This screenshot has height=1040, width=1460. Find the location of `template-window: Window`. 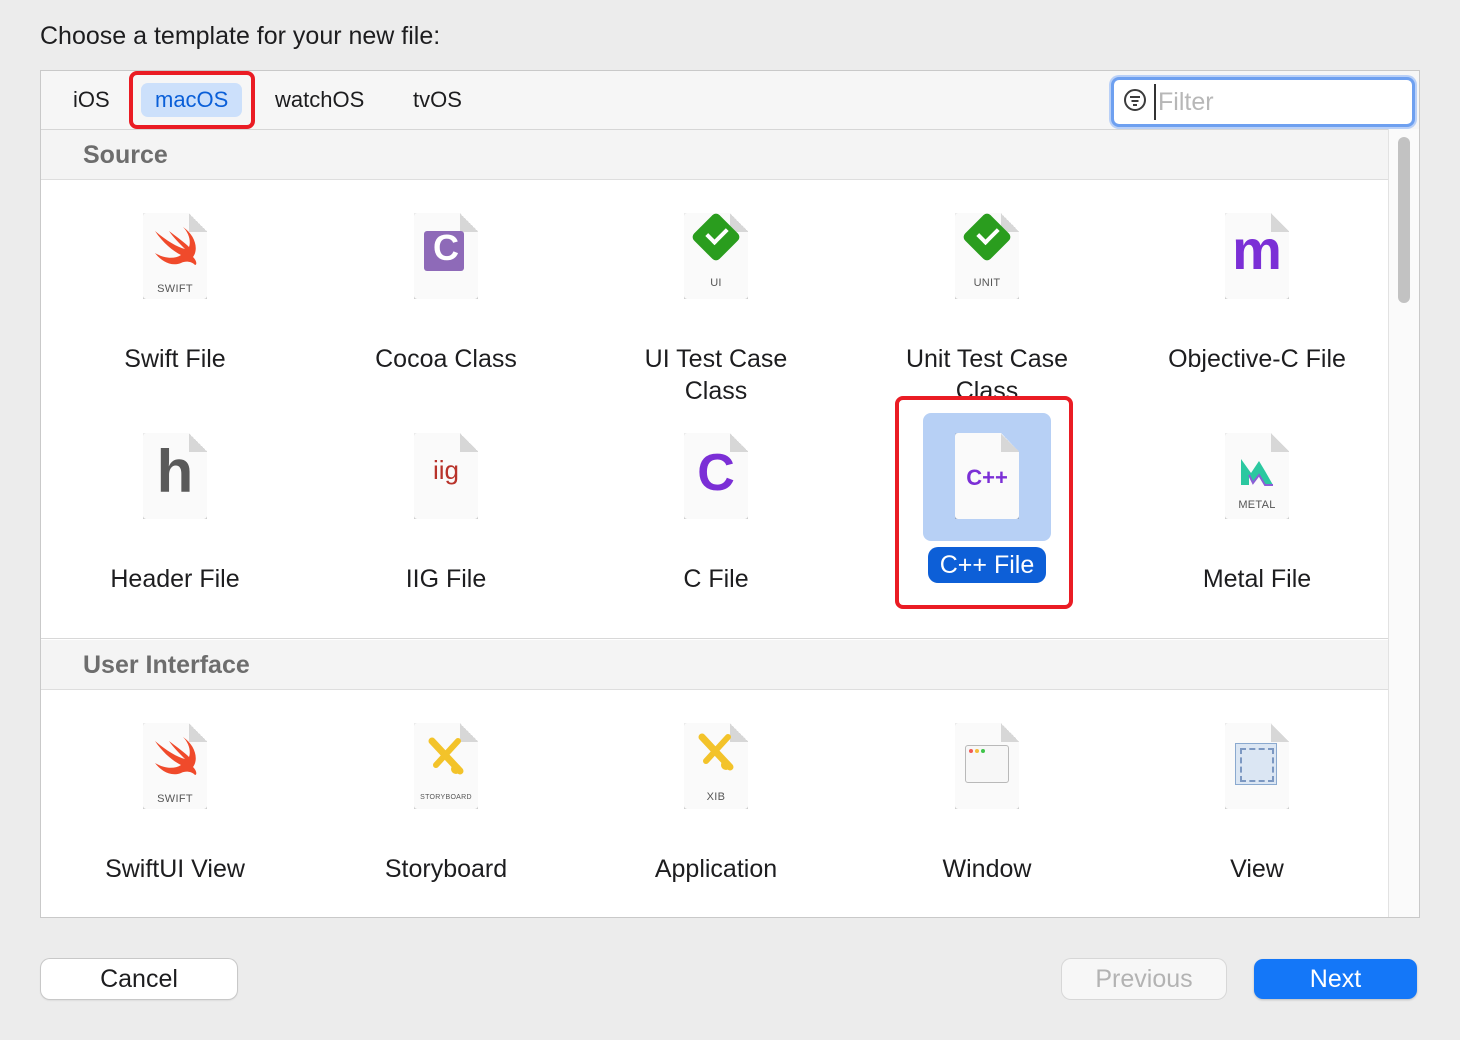

template-window: Window is located at coordinates (987, 795).